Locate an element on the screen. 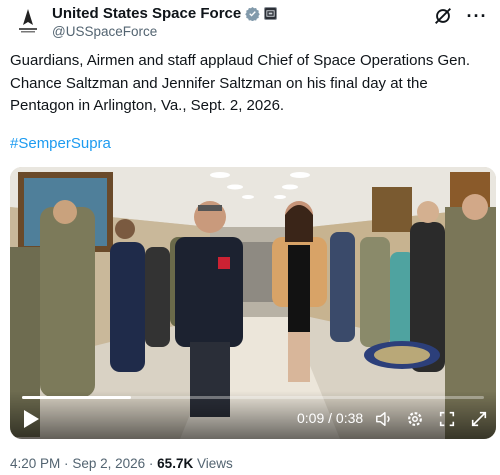 This screenshot has width=500, height=475. views-label: Views is located at coordinates (214, 463).